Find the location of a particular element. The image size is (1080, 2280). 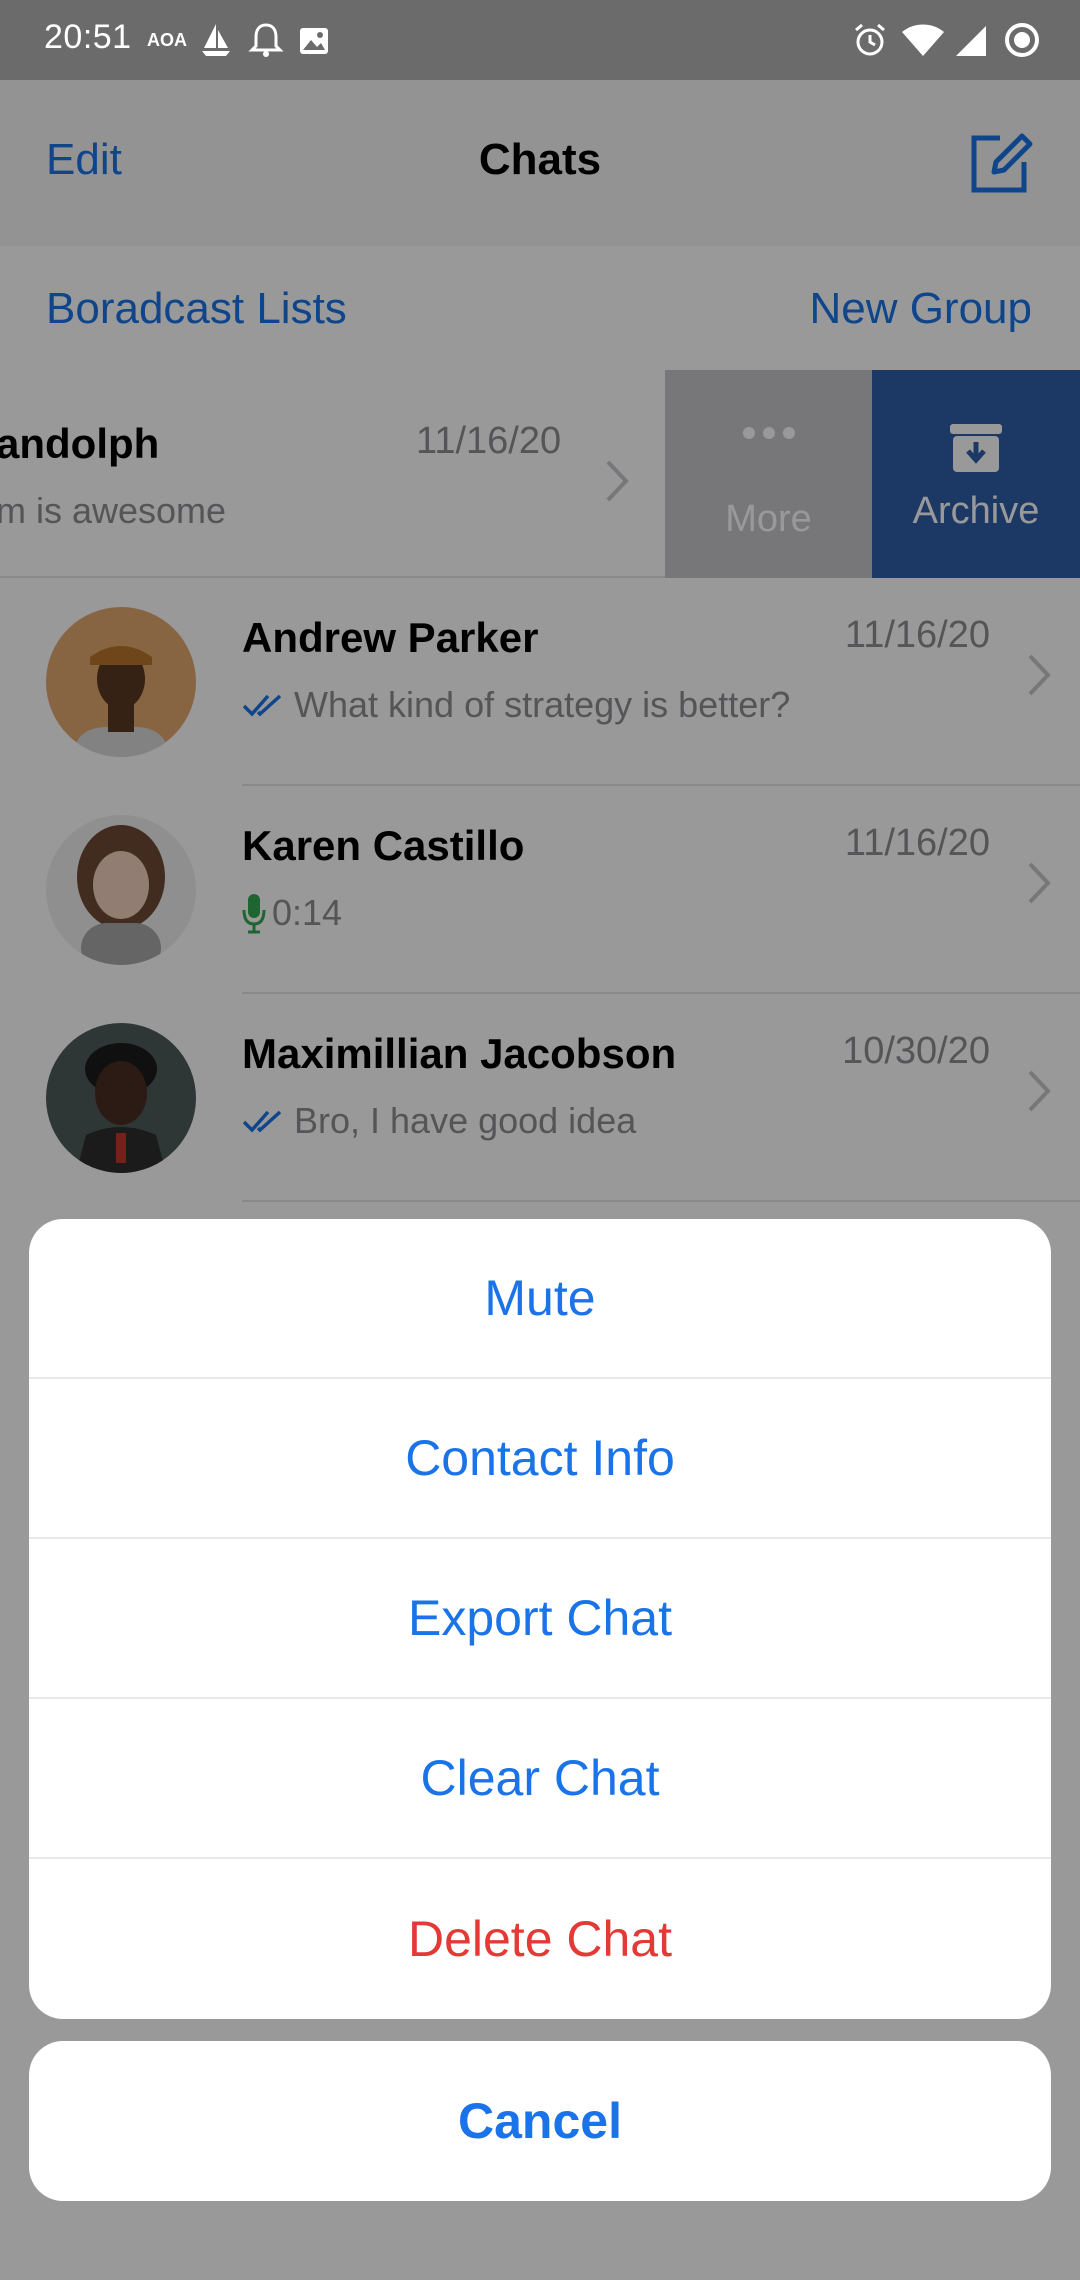

export-chat-button: Export Chat is located at coordinates (540, 1619).